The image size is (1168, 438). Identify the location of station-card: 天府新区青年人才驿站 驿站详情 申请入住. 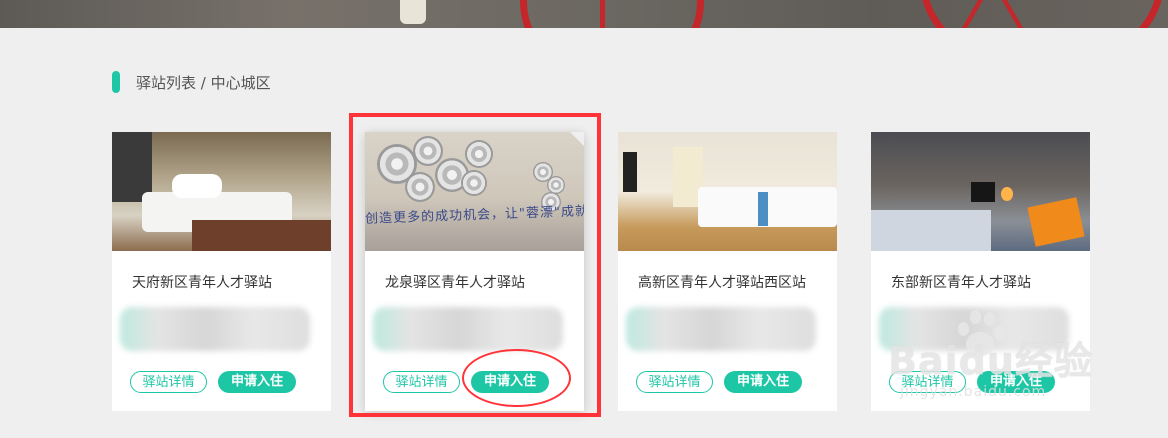
(221, 271).